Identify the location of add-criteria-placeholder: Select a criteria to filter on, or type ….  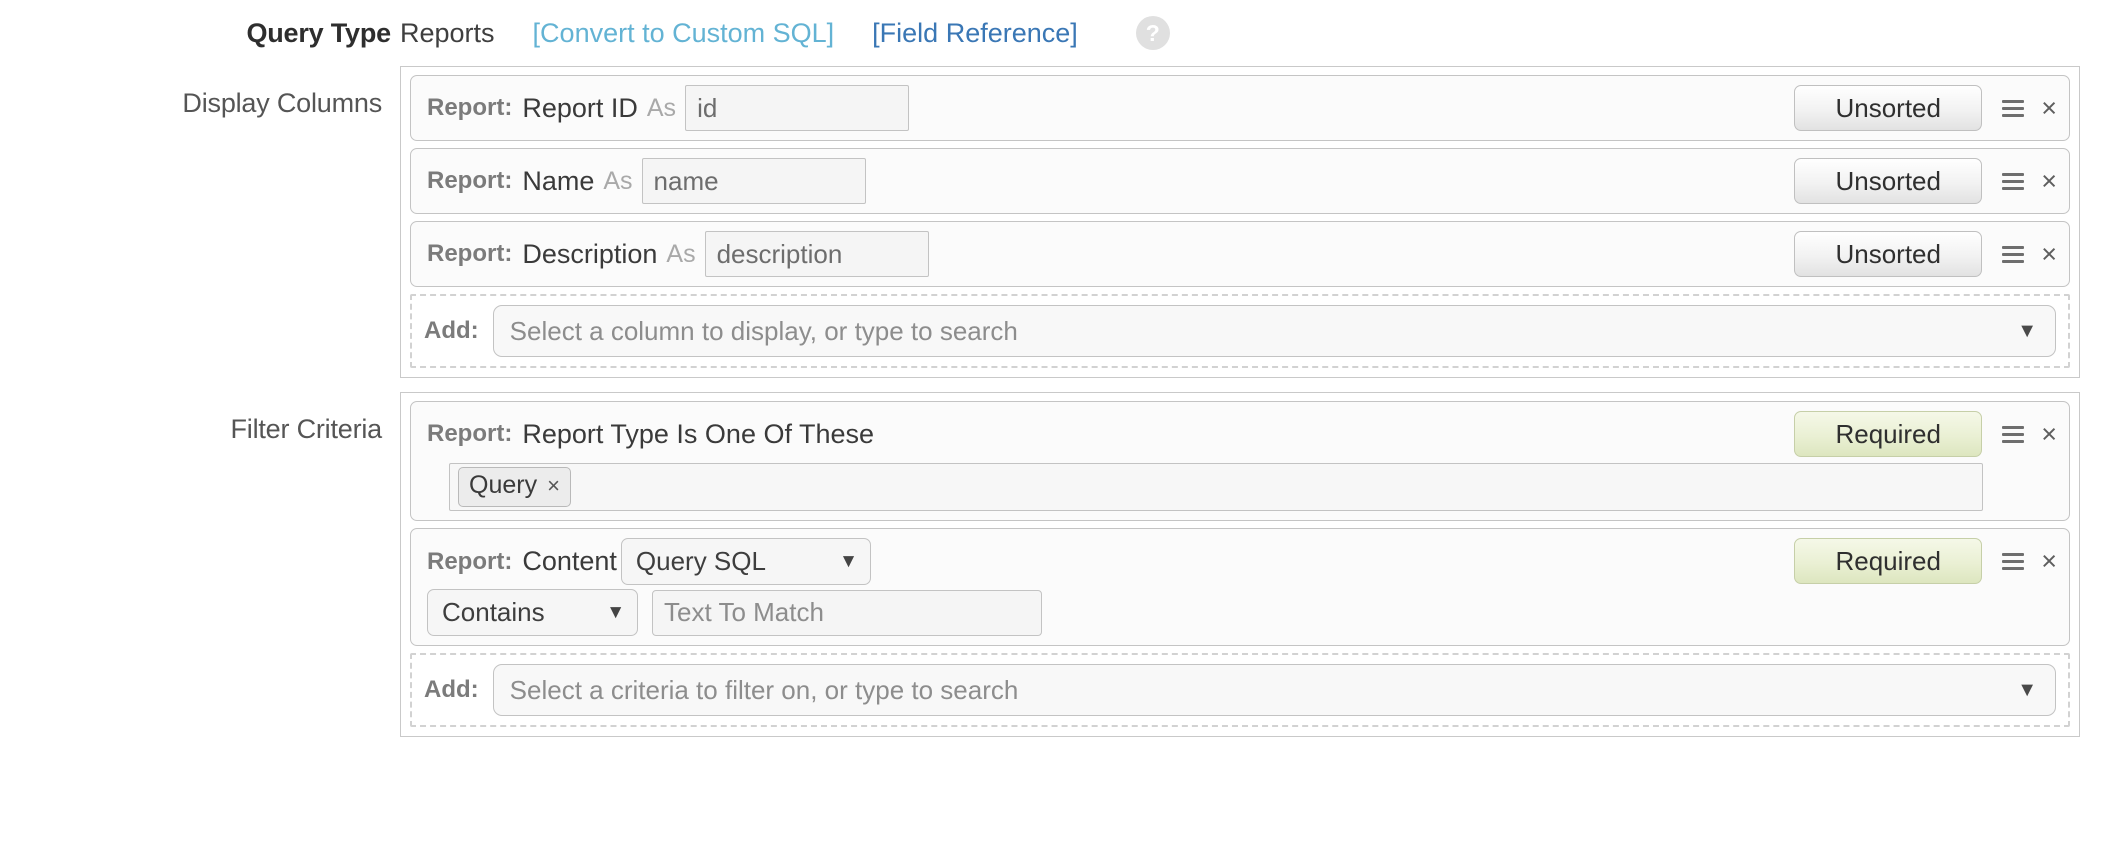
(764, 689).